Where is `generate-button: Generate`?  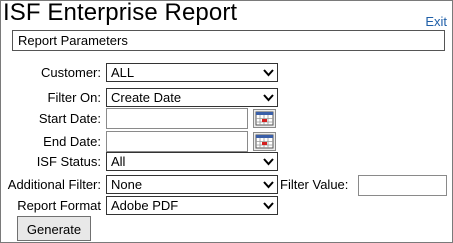
generate-button: Generate is located at coordinates (54, 228).